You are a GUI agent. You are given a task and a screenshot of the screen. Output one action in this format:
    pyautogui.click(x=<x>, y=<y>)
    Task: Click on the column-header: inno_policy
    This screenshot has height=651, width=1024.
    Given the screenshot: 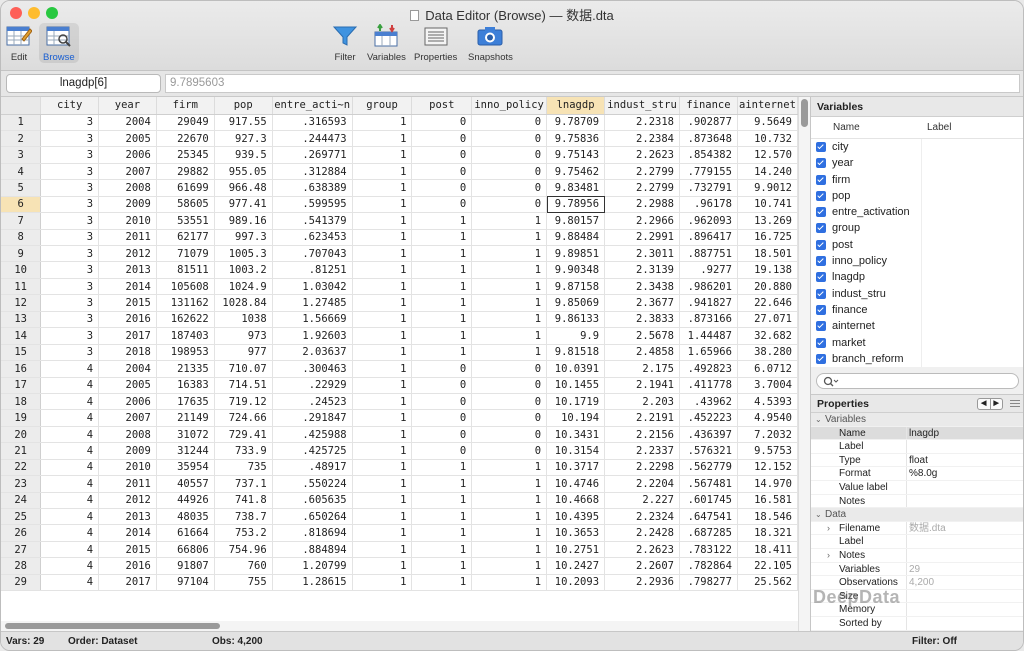 What is the action you would take?
    pyautogui.click(x=509, y=106)
    